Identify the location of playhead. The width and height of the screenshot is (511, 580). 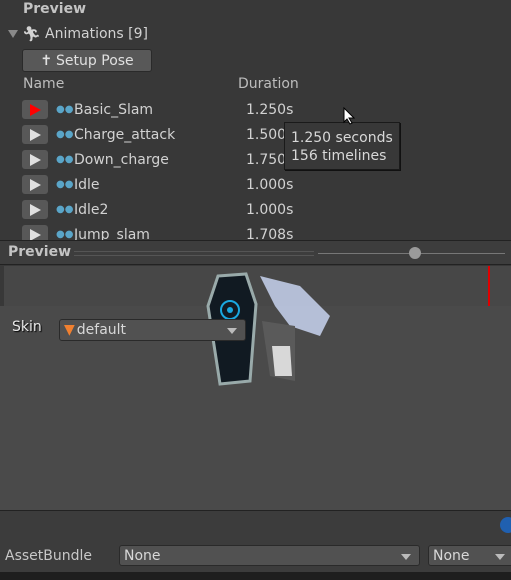
(489, 286).